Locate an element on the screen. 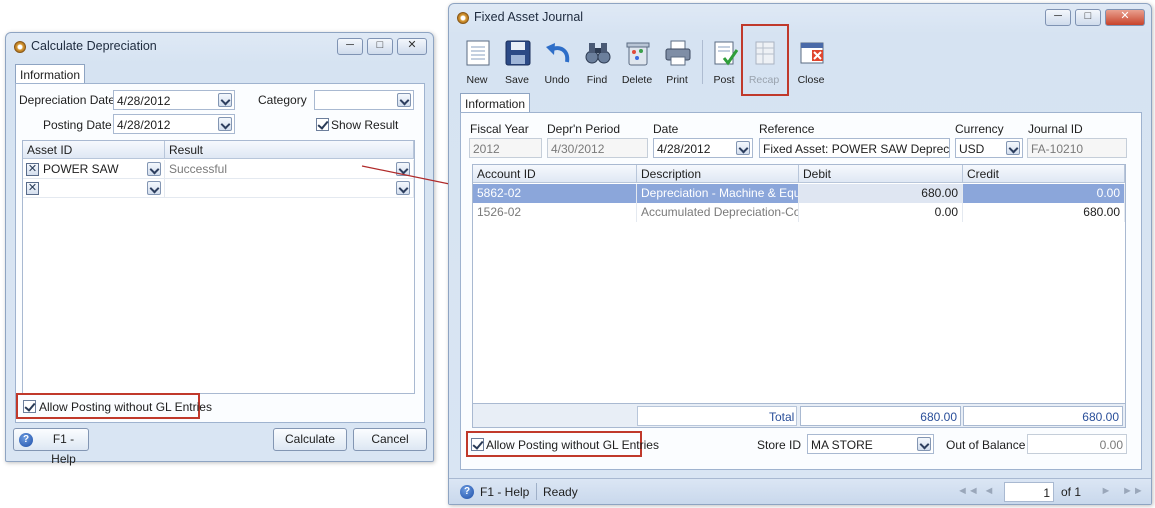 This screenshot has height=508, width=1155. status-text: Ready is located at coordinates (560, 492).